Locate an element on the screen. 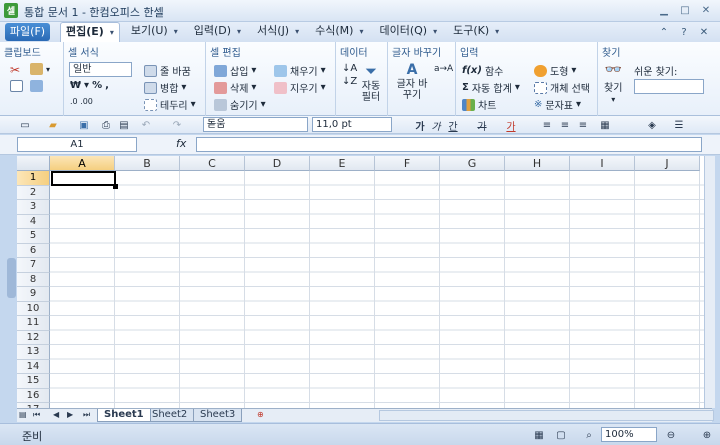 This screenshot has width=720, height=445. side-panel-handle is located at coordinates (11, 278).